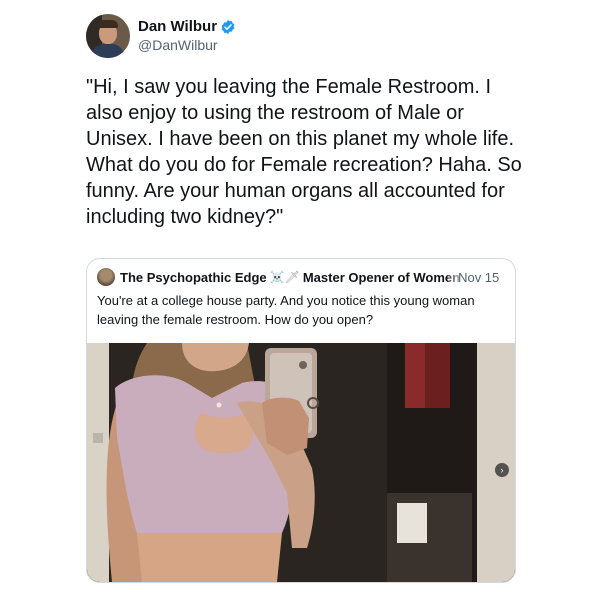 The width and height of the screenshot is (599, 599). What do you see at coordinates (193, 277) in the screenshot?
I see `quoted-author-display-name: The Psychopathic Edge` at bounding box center [193, 277].